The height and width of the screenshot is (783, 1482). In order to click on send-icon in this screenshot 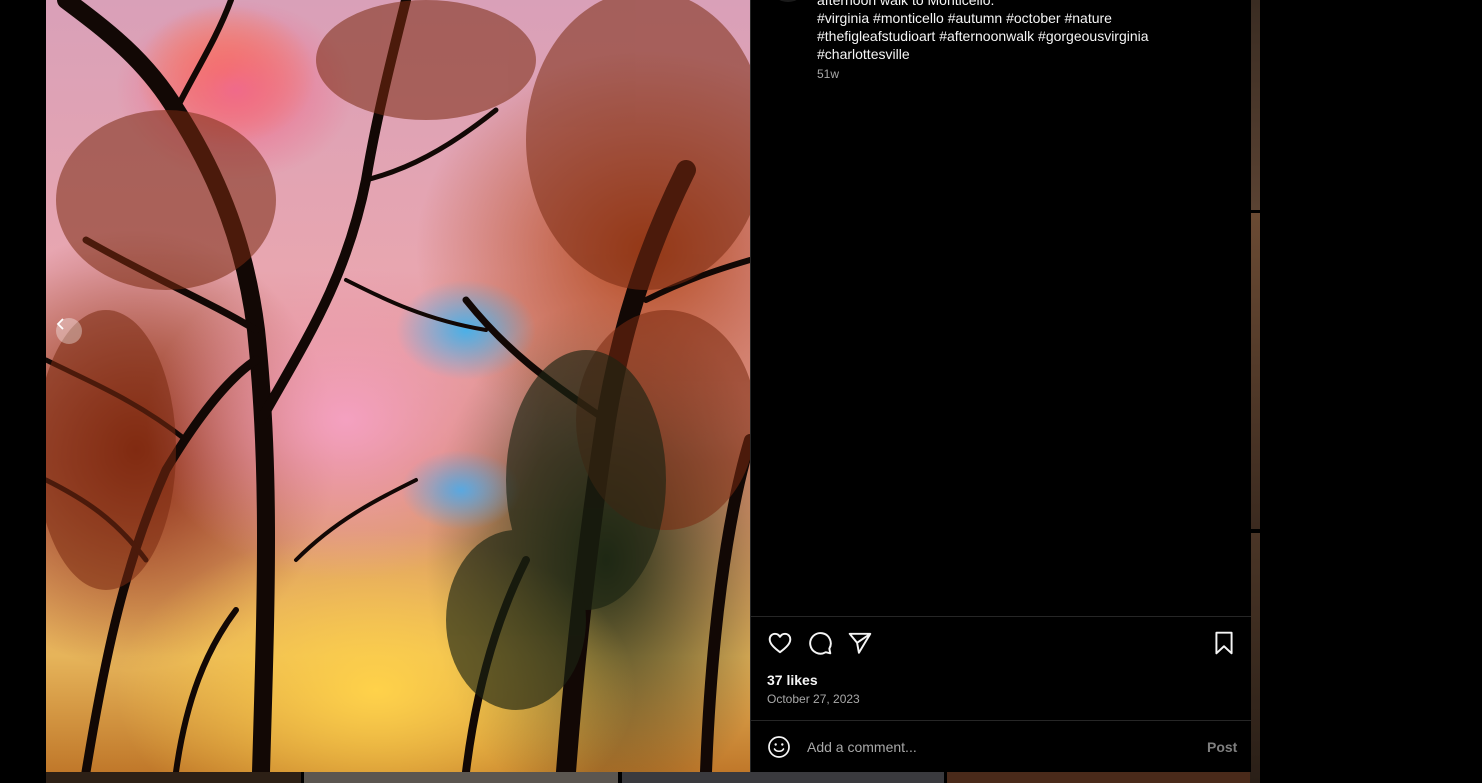, I will do `click(860, 643)`.